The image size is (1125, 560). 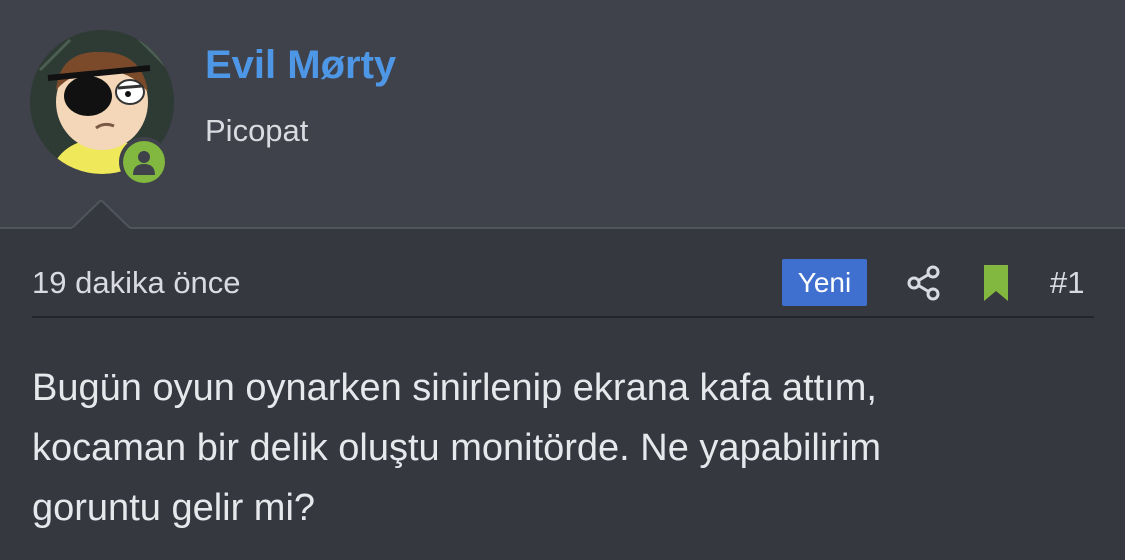 What do you see at coordinates (562, 228) in the screenshot?
I see `header-divider` at bounding box center [562, 228].